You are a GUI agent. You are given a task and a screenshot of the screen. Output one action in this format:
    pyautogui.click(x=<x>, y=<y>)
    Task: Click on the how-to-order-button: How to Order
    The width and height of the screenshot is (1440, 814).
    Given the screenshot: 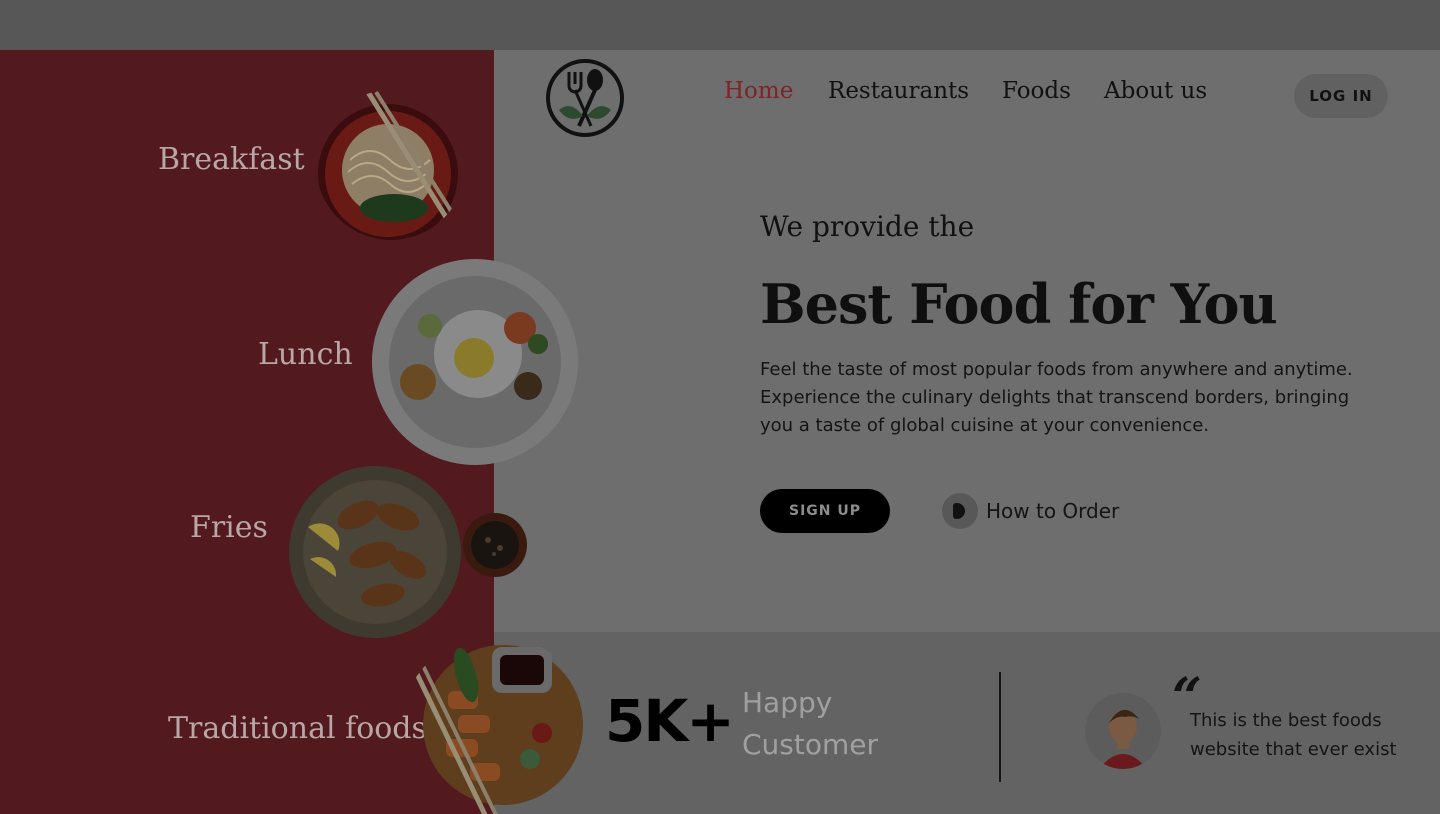 What is the action you would take?
    pyautogui.click(x=1030, y=511)
    